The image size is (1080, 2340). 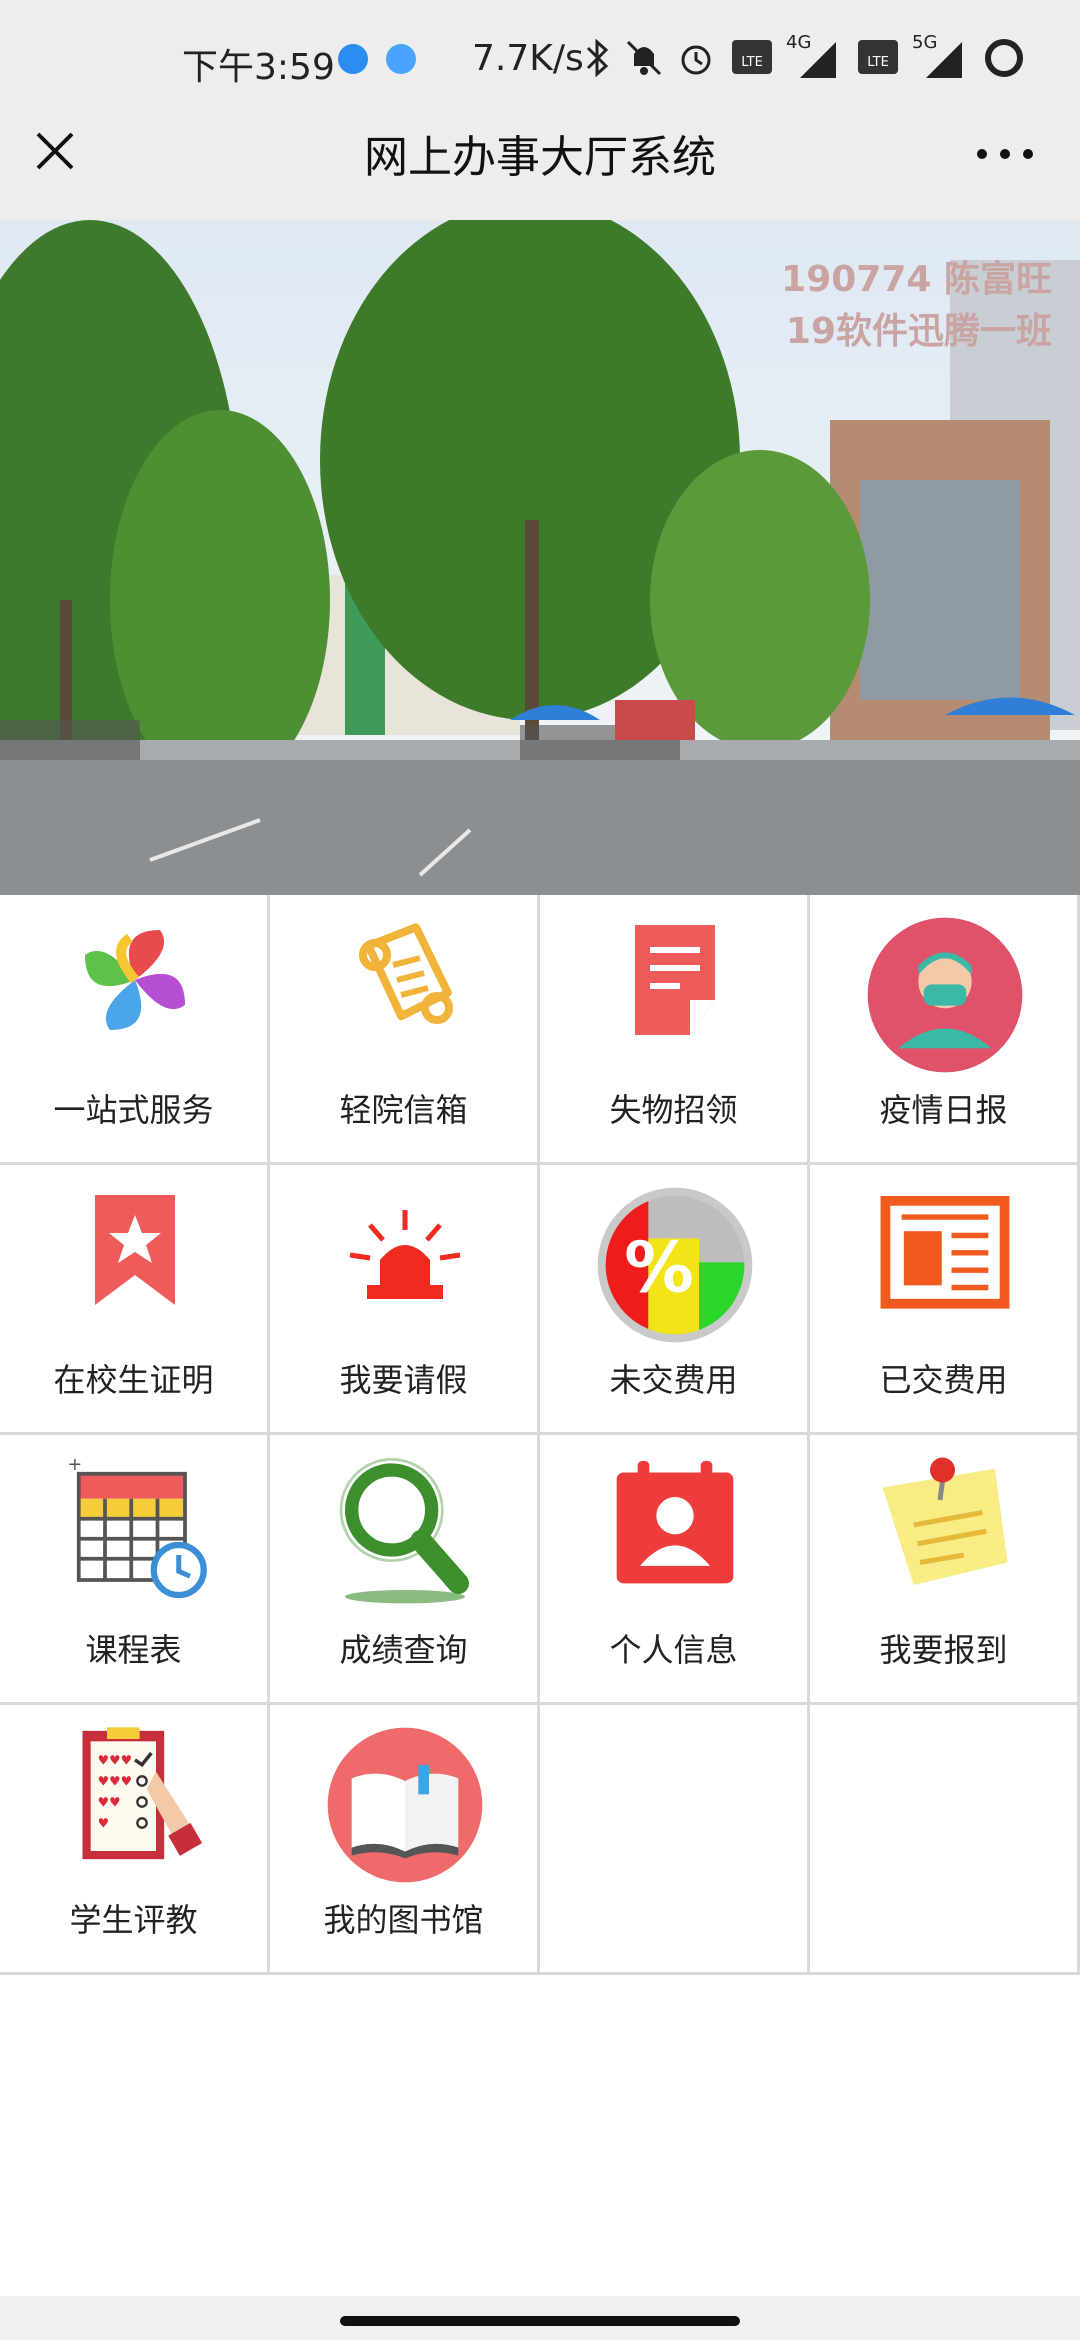 What do you see at coordinates (540, 2321) in the screenshot?
I see `home-indicator` at bounding box center [540, 2321].